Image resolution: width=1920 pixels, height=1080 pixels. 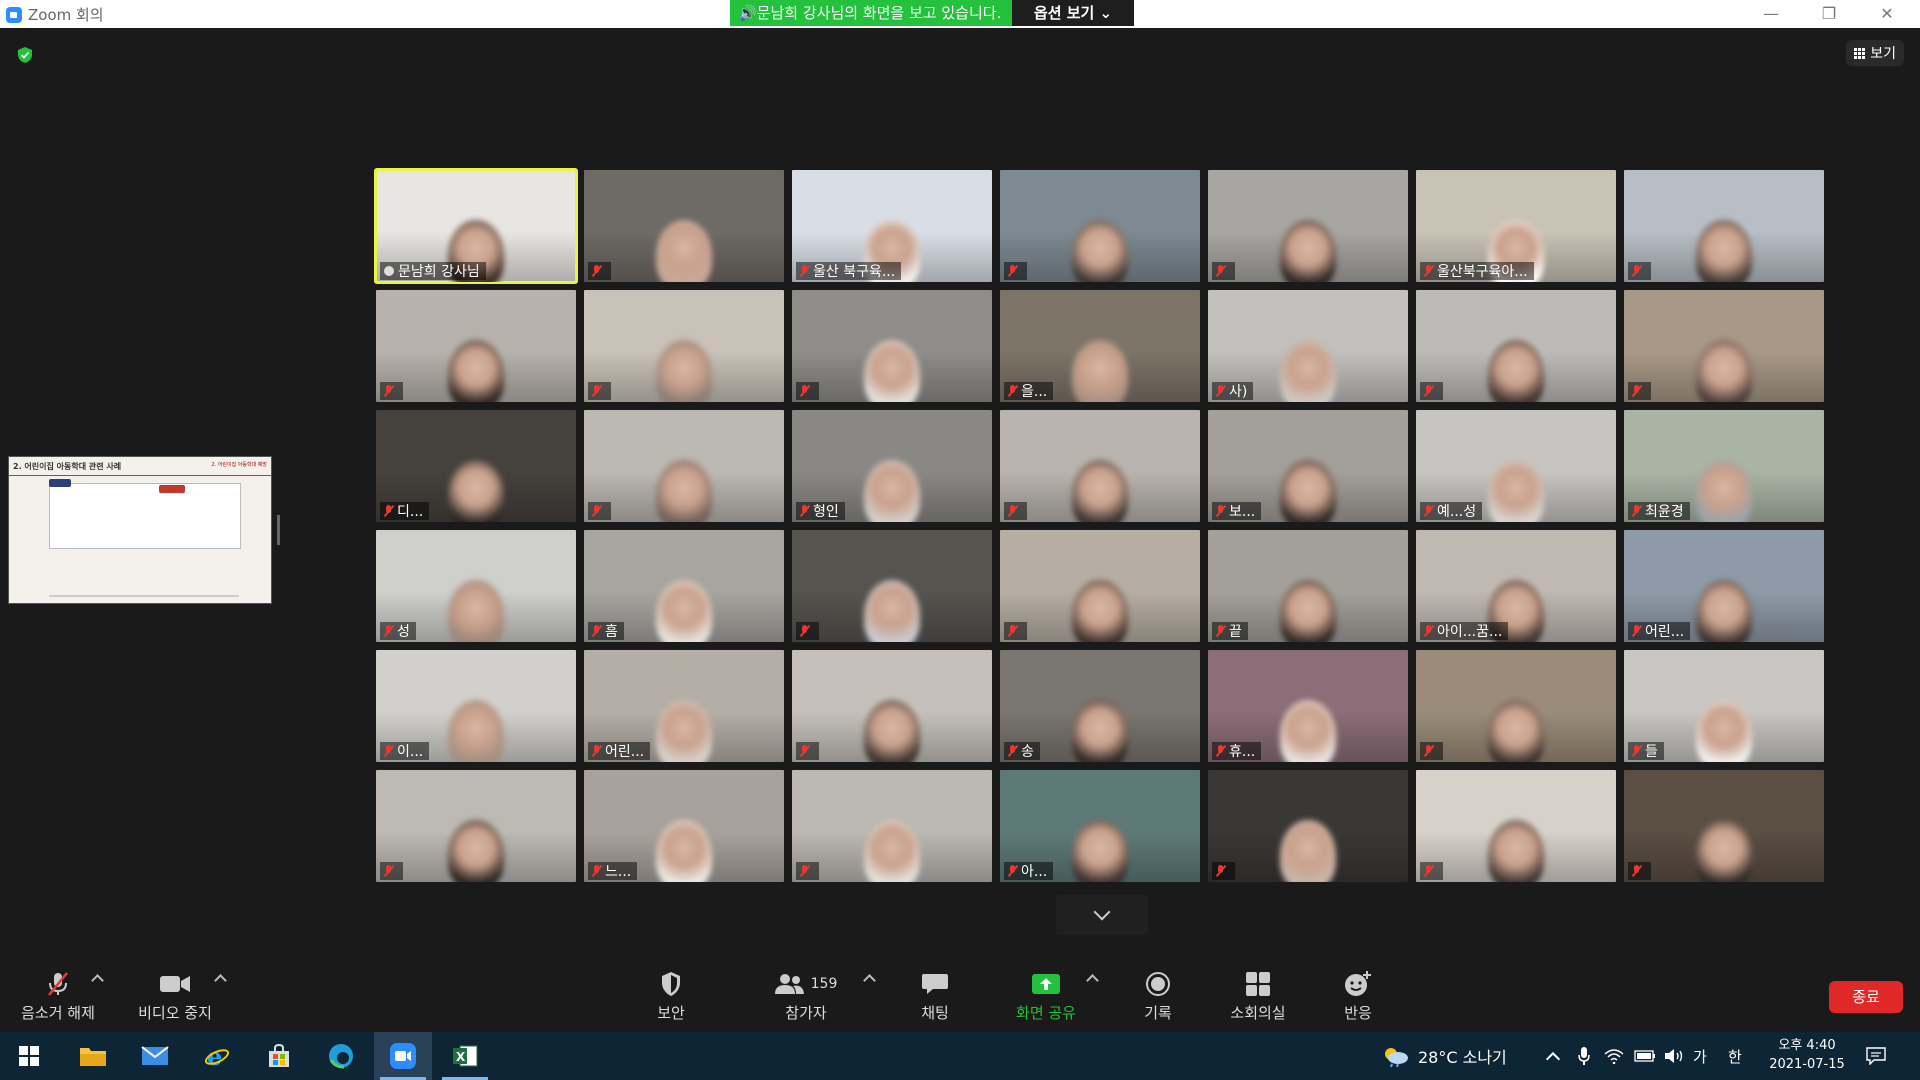 What do you see at coordinates (1614, 1056) in the screenshot?
I see `network-tray-icon` at bounding box center [1614, 1056].